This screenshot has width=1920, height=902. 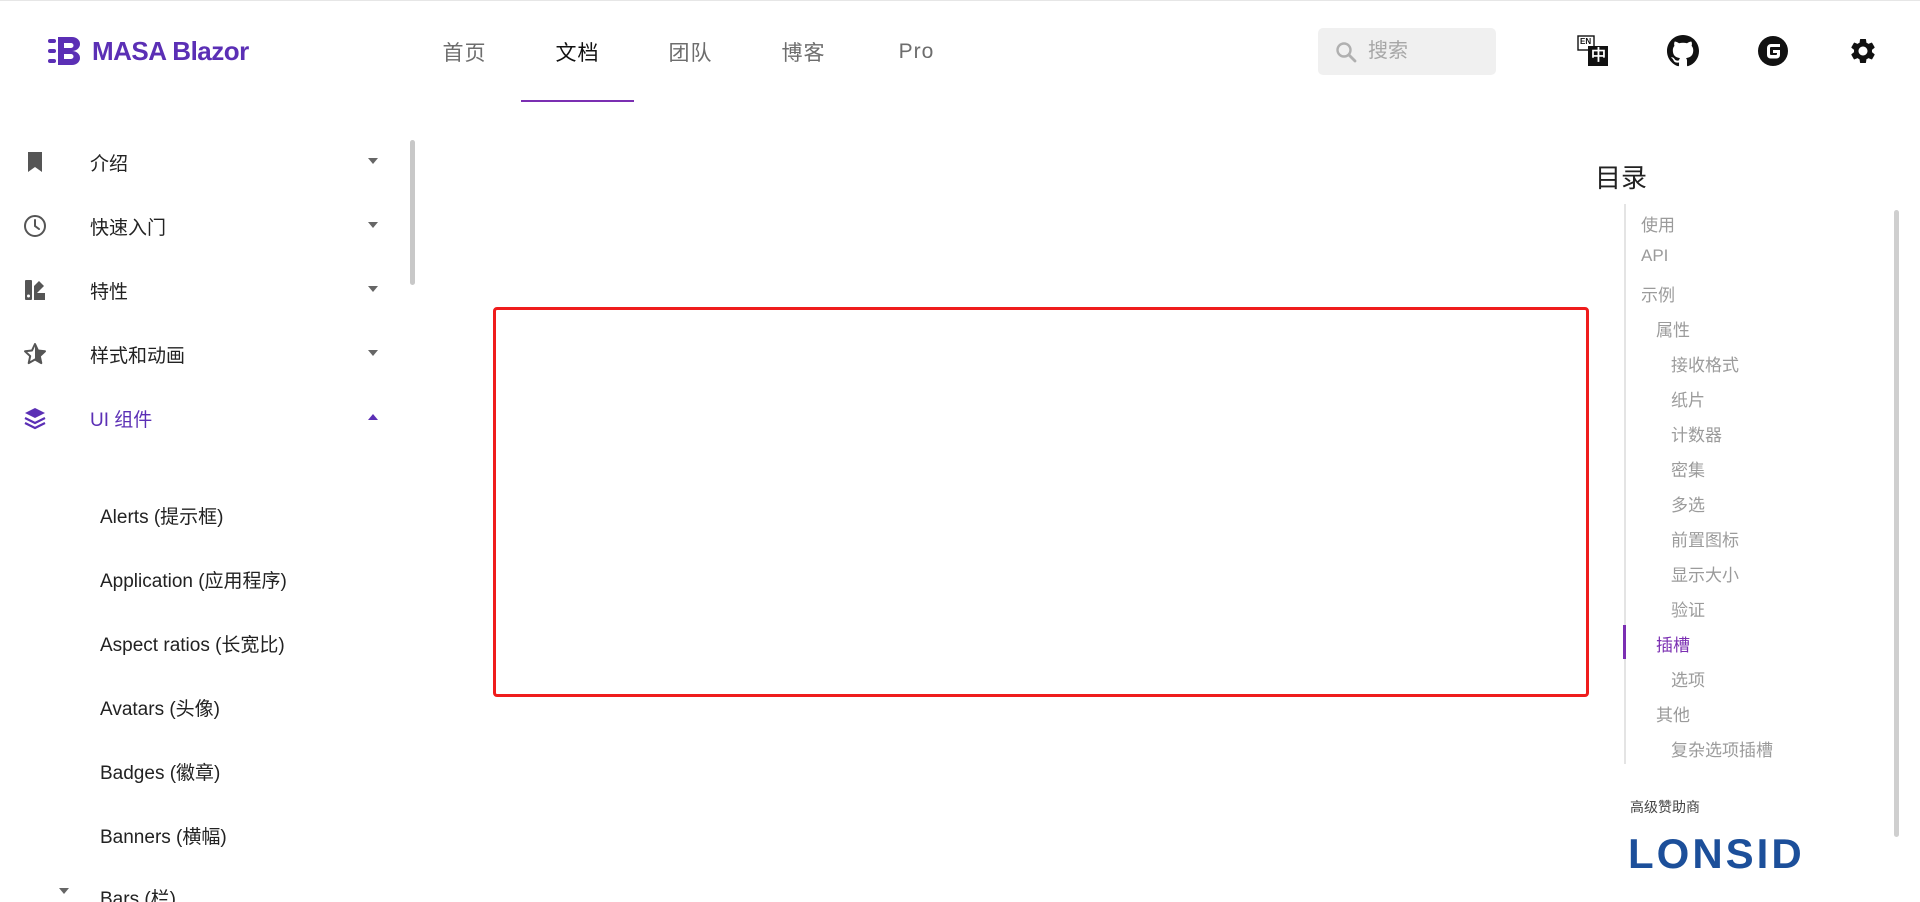 What do you see at coordinates (1696, 433) in the screenshot?
I see `toc-item-counter: 计数器` at bounding box center [1696, 433].